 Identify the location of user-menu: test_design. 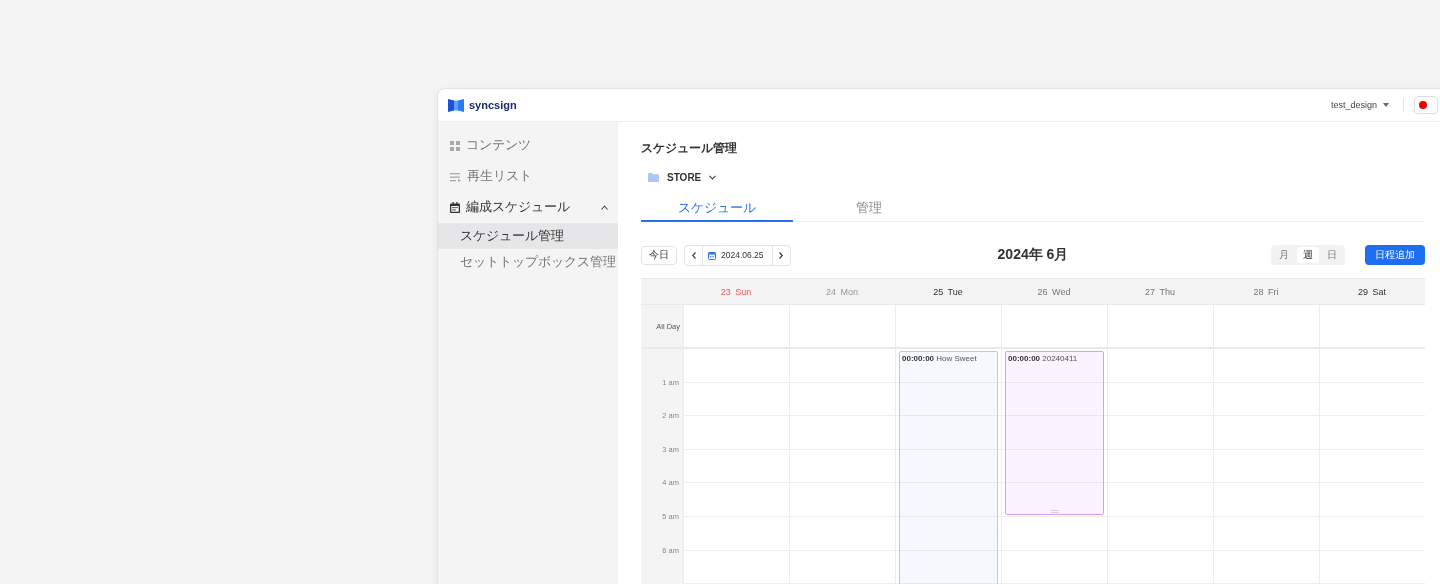
(1359, 105).